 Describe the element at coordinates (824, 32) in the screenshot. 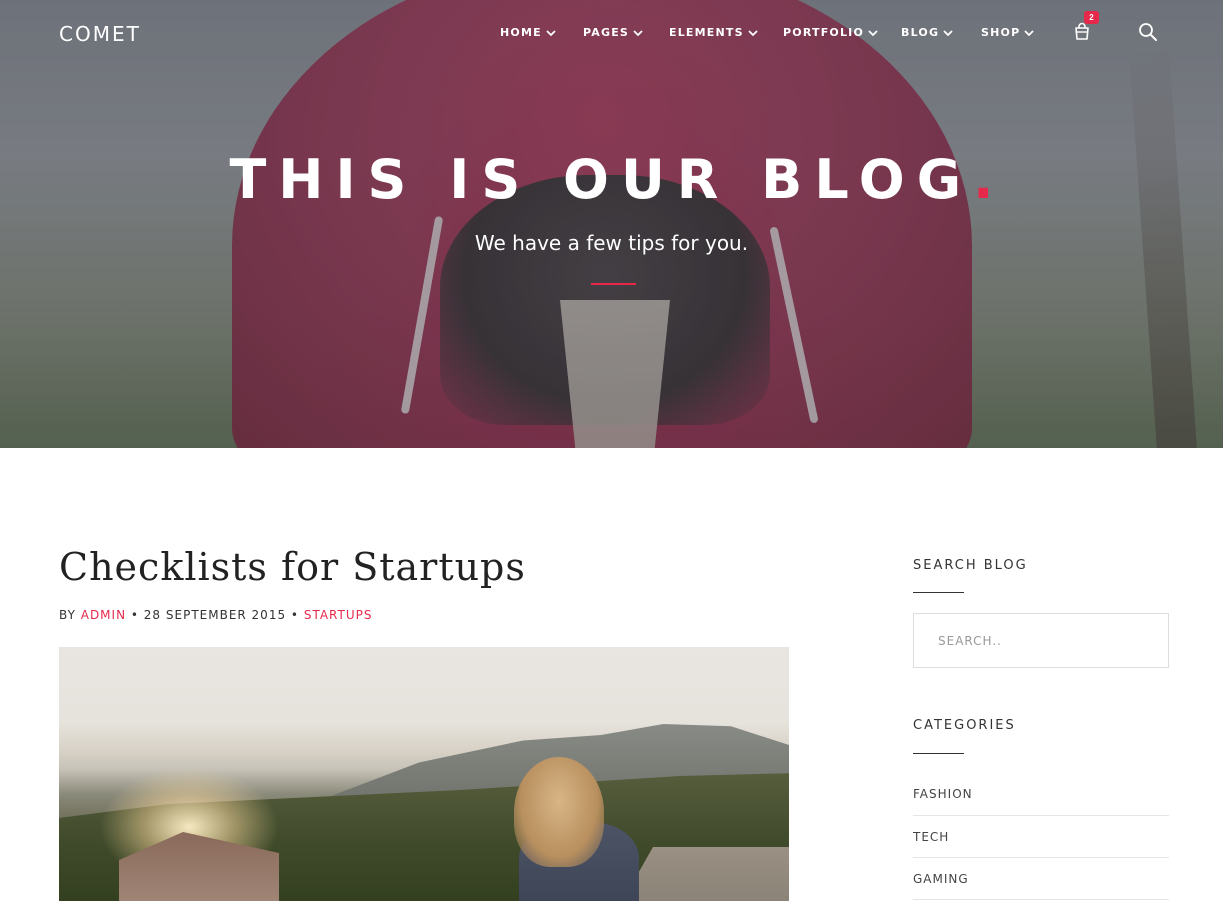

I see `nav-item-label: PORTFOLIO` at that location.